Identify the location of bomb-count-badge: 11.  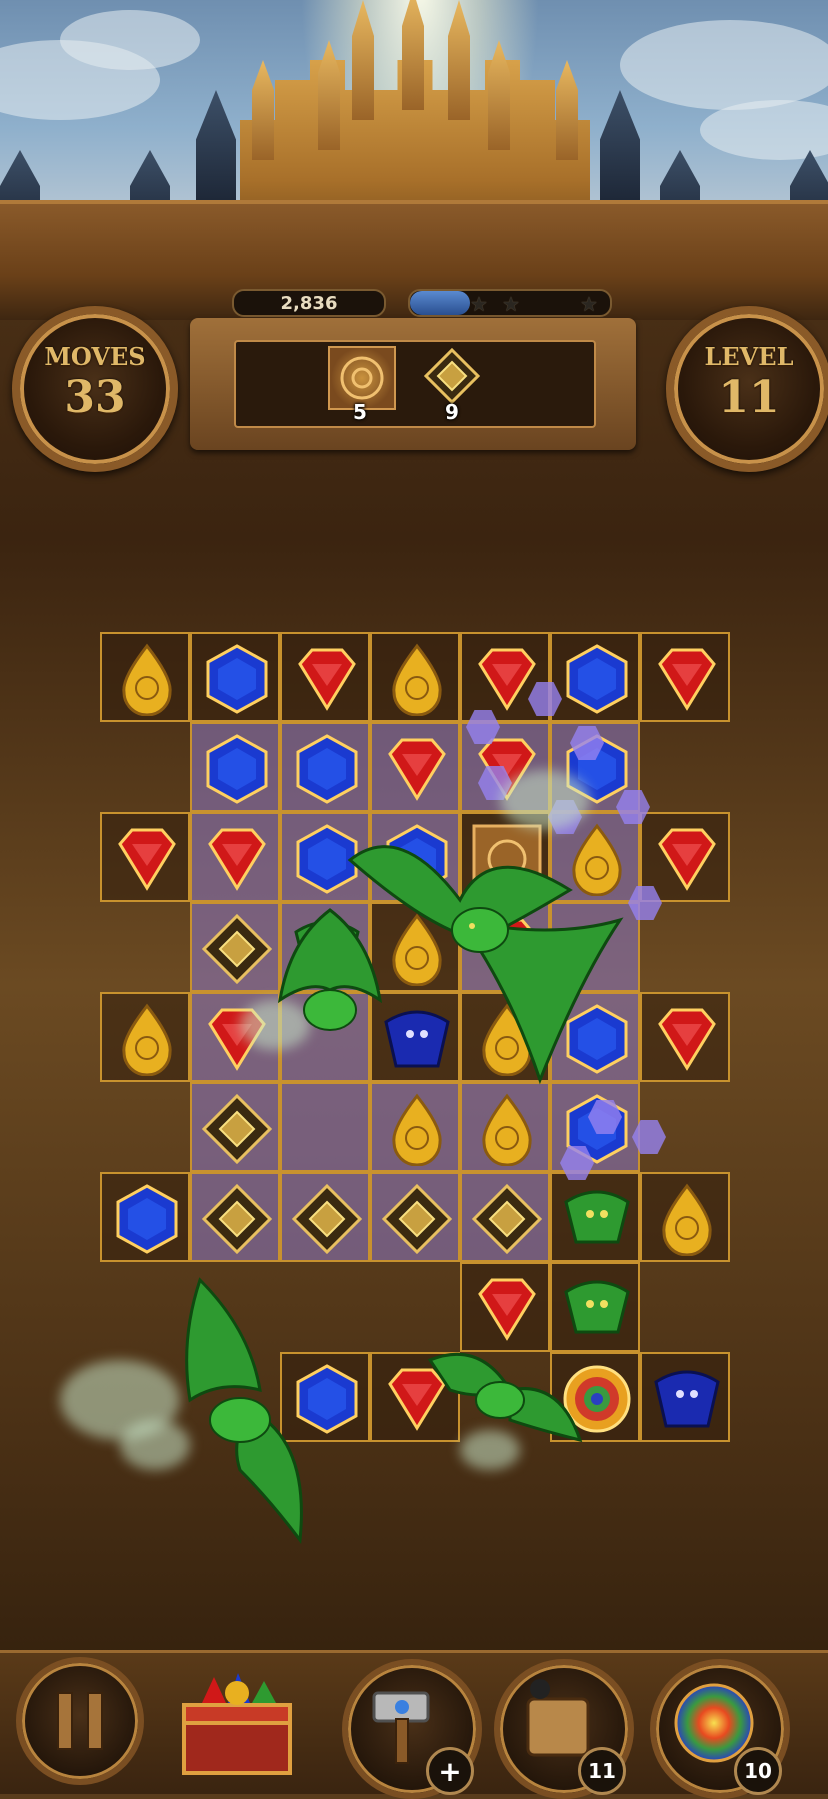
(602, 1771).